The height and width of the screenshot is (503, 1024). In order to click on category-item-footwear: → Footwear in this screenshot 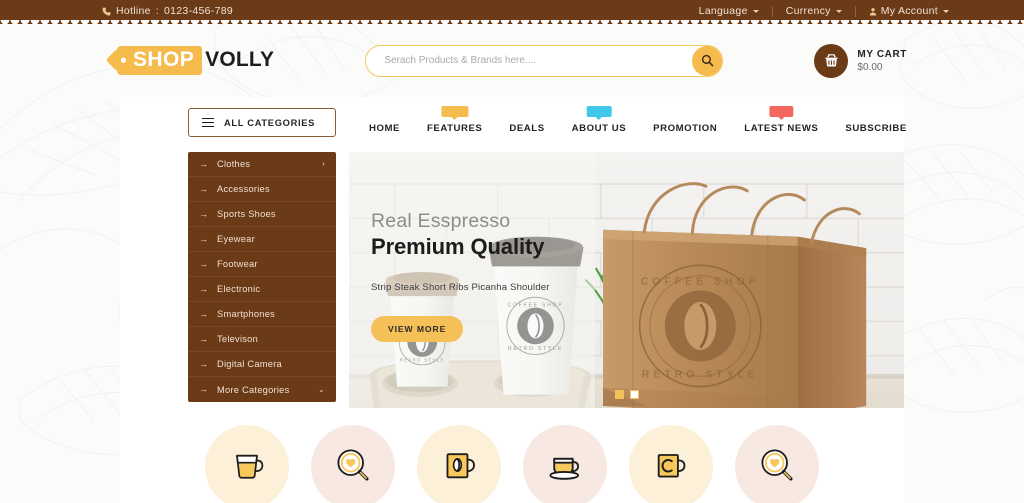, I will do `click(262, 264)`.